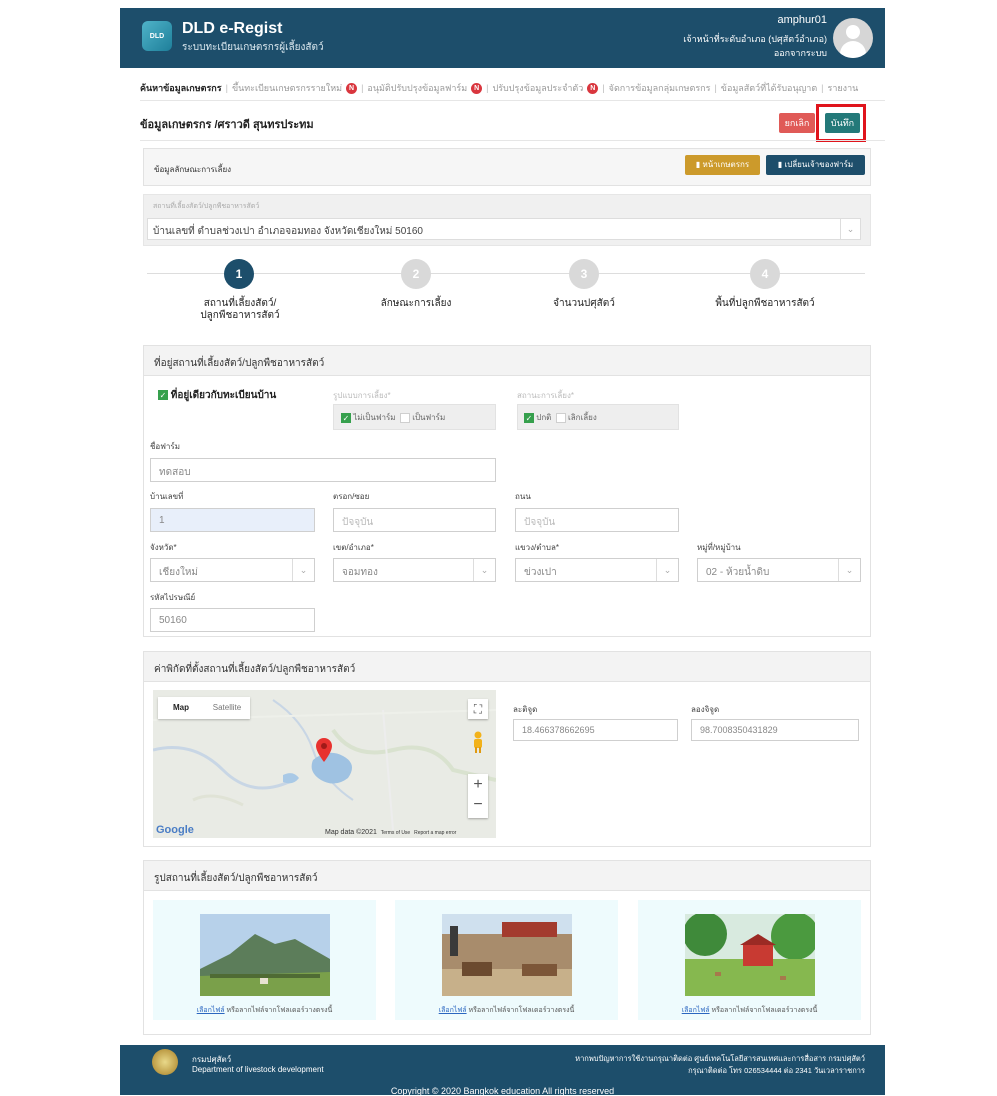  Describe the element at coordinates (765, 274) in the screenshot. I see `step-4-circle: 4` at that location.